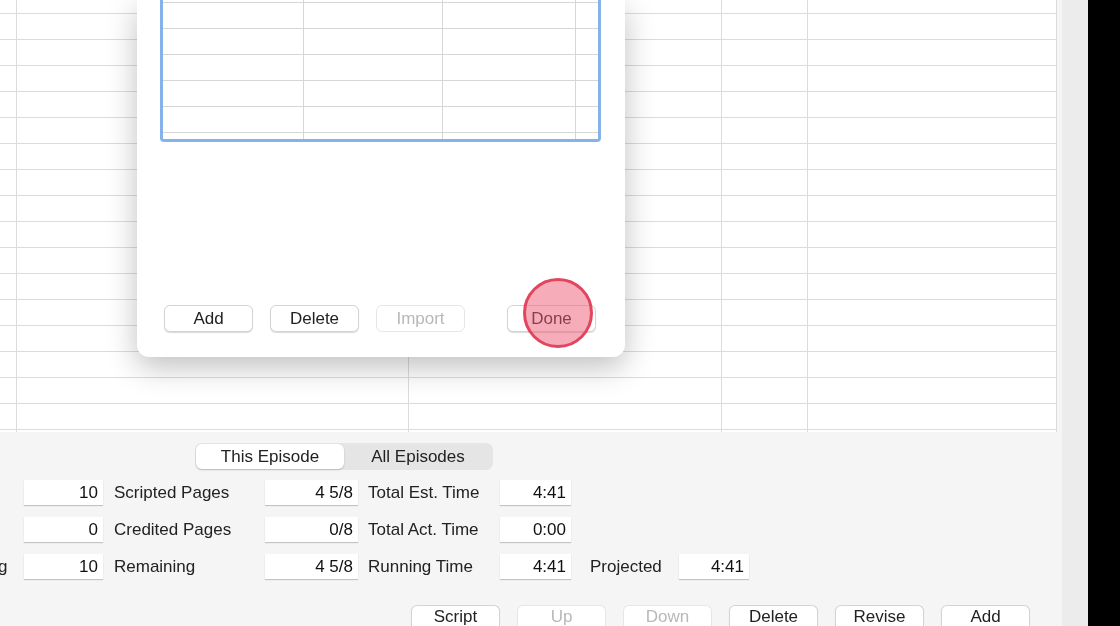  What do you see at coordinates (424, 492) in the screenshot?
I see `stat-label: Total Est. Time` at bounding box center [424, 492].